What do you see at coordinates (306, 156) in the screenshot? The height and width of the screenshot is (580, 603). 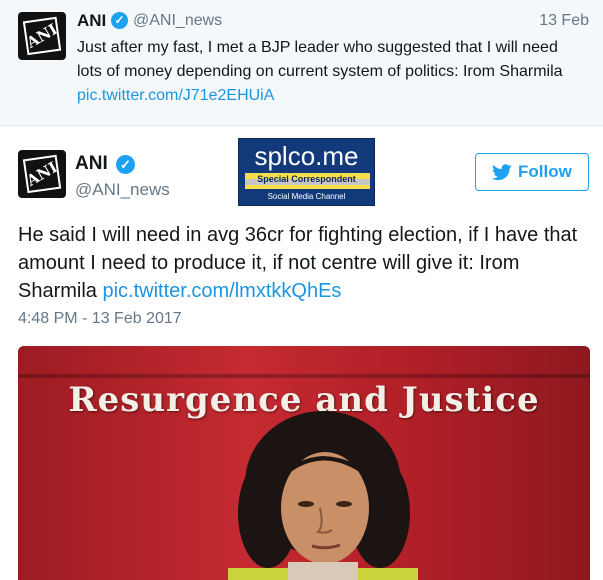 I see `watermark-title: splco.me` at bounding box center [306, 156].